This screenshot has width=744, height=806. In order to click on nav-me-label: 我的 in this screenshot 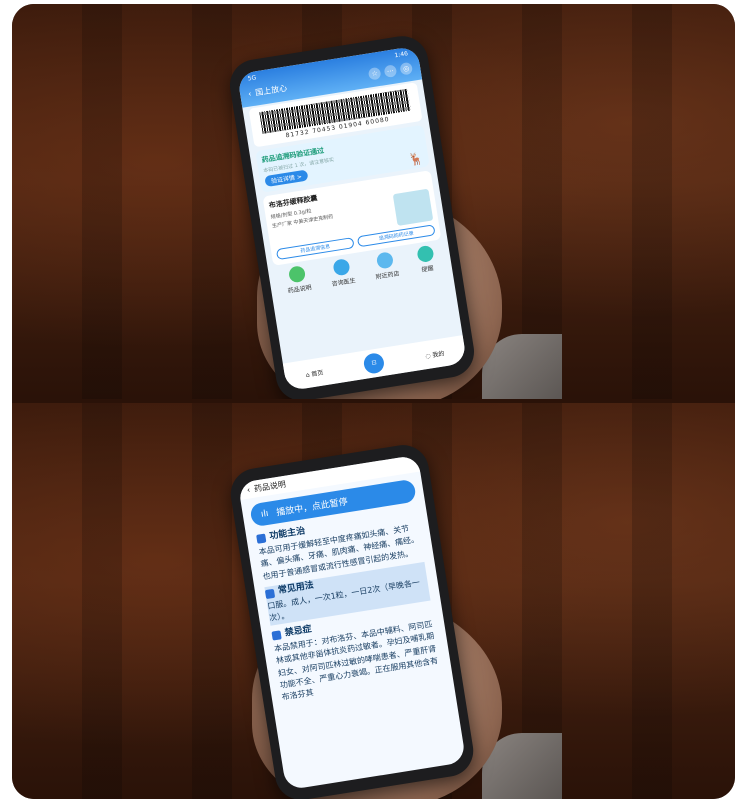, I will do `click(438, 354)`.